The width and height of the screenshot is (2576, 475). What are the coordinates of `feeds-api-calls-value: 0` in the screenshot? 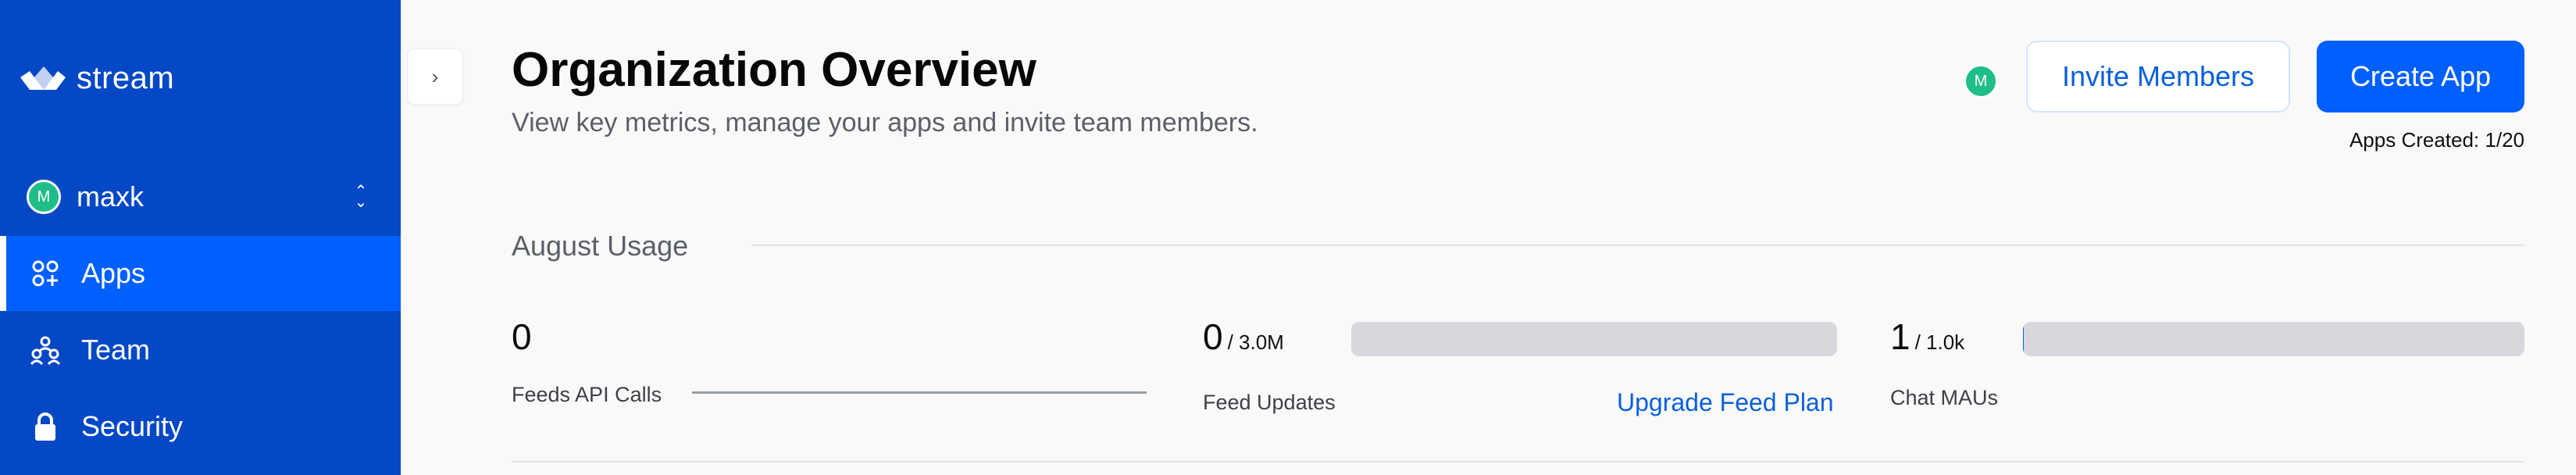 It's located at (522, 336).